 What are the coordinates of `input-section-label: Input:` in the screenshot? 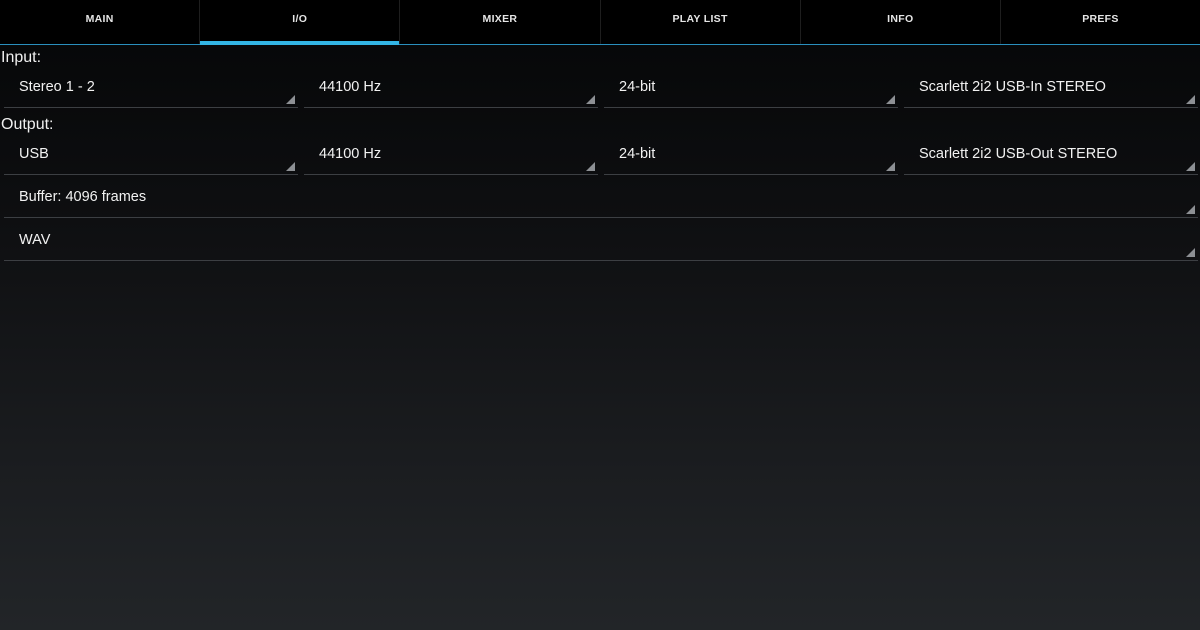 It's located at (21, 57).